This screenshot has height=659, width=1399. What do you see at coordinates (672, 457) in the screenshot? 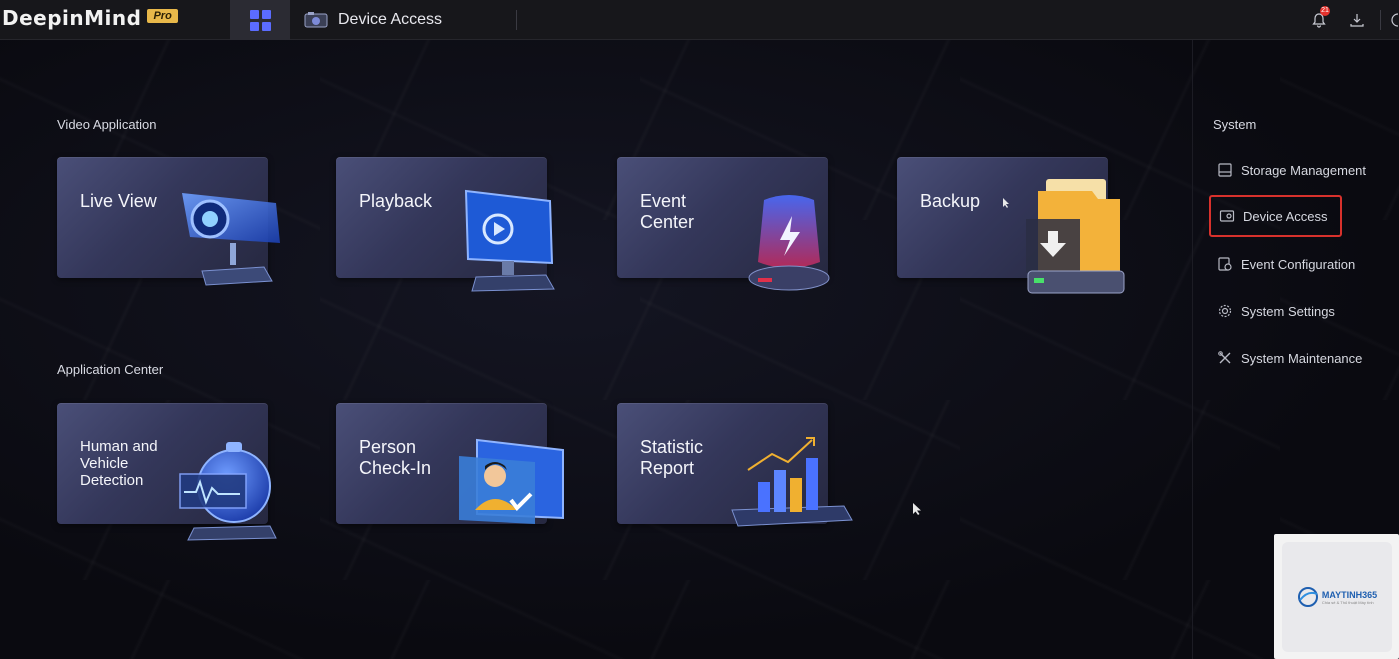
I see `card-label: Statistic Report` at bounding box center [672, 457].